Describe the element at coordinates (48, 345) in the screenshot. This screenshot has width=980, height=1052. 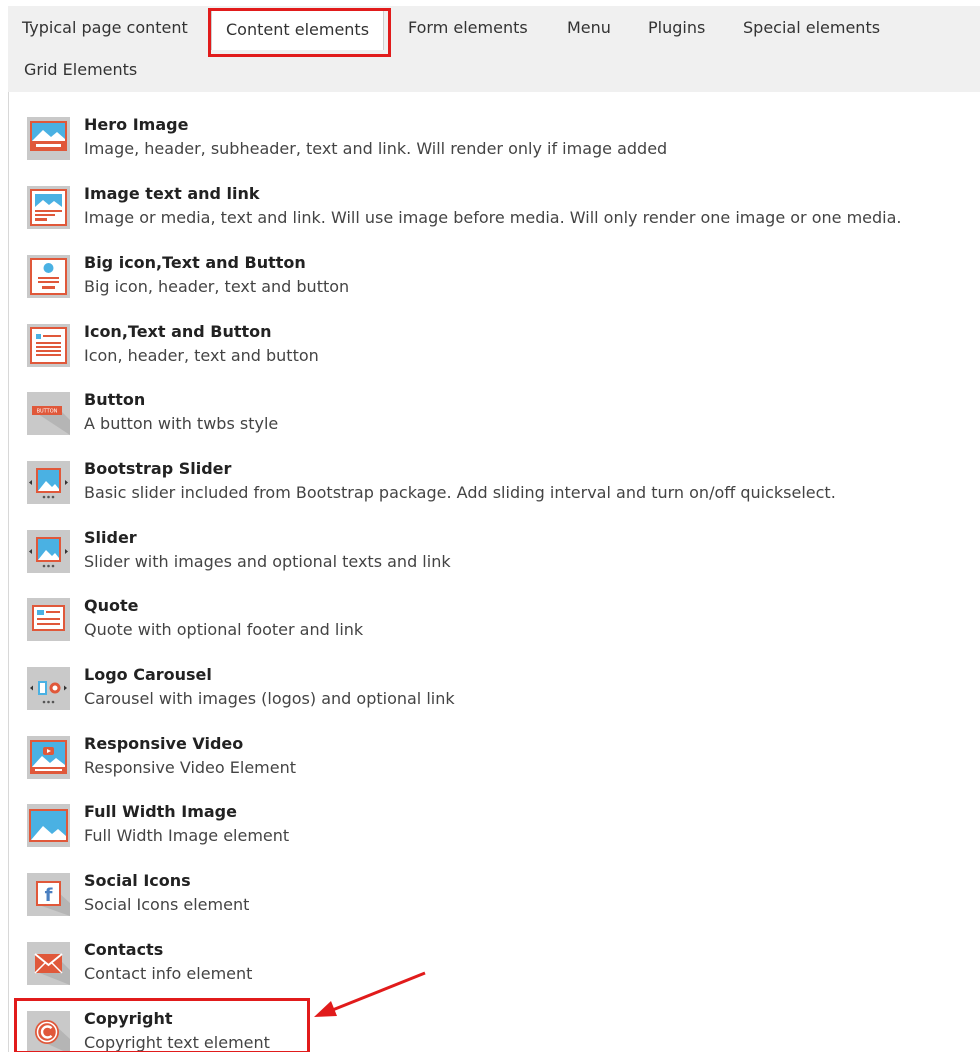
I see `icon-text-button-icon` at that location.